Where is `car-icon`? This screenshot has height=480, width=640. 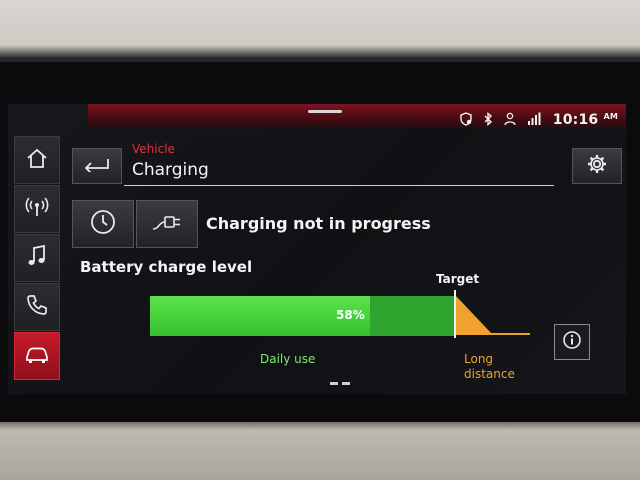
car-icon is located at coordinates (37, 356).